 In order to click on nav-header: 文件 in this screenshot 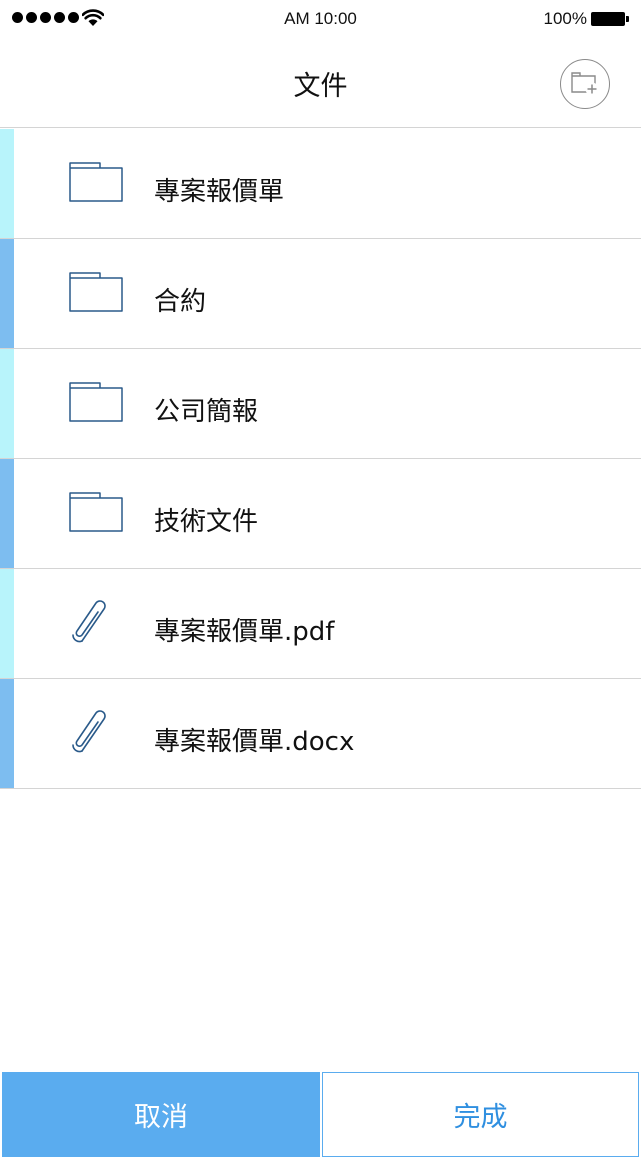, I will do `click(320, 83)`.